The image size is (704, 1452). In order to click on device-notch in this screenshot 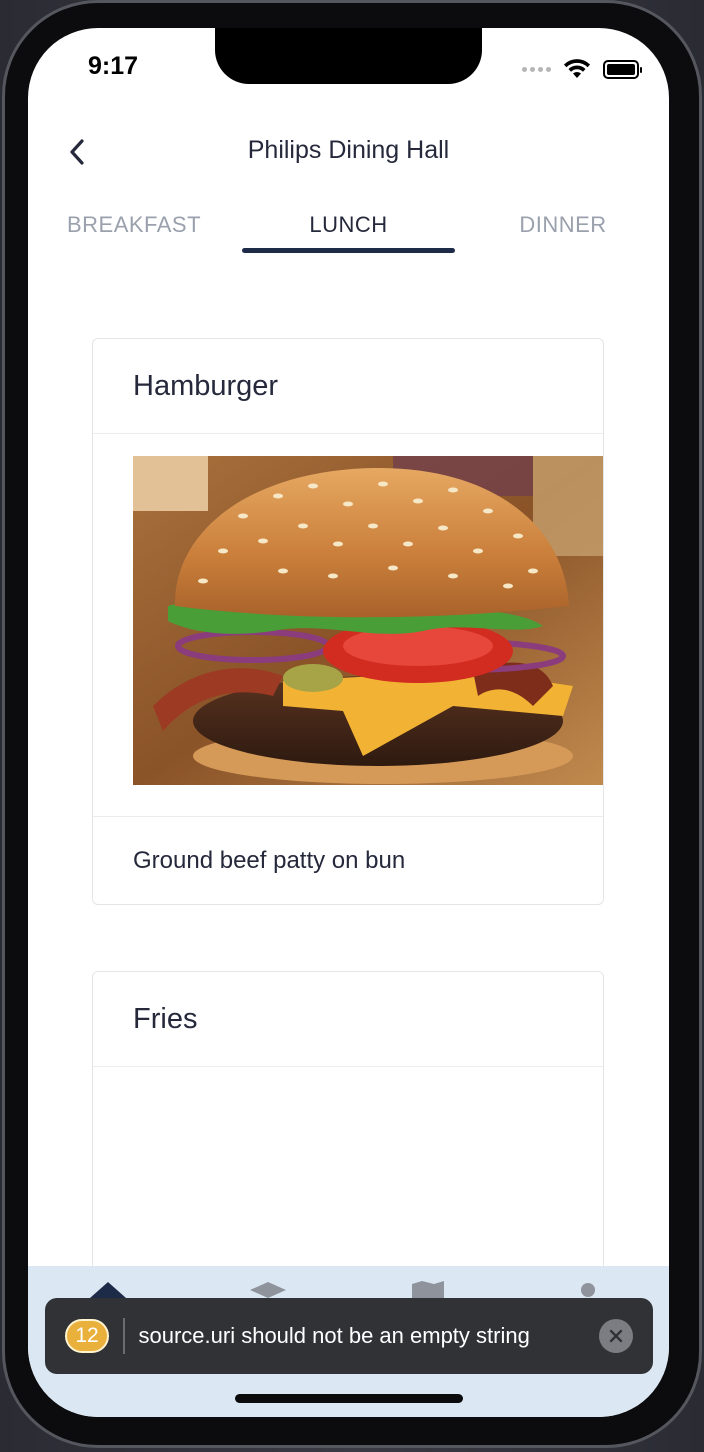, I will do `click(348, 56)`.